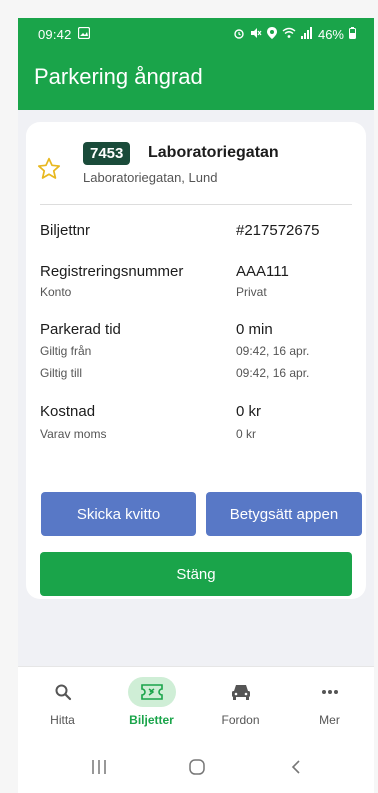 This screenshot has width=378, height=793. What do you see at coordinates (151, 720) in the screenshot?
I see `nav-label-biljetter: Biljetter` at bounding box center [151, 720].